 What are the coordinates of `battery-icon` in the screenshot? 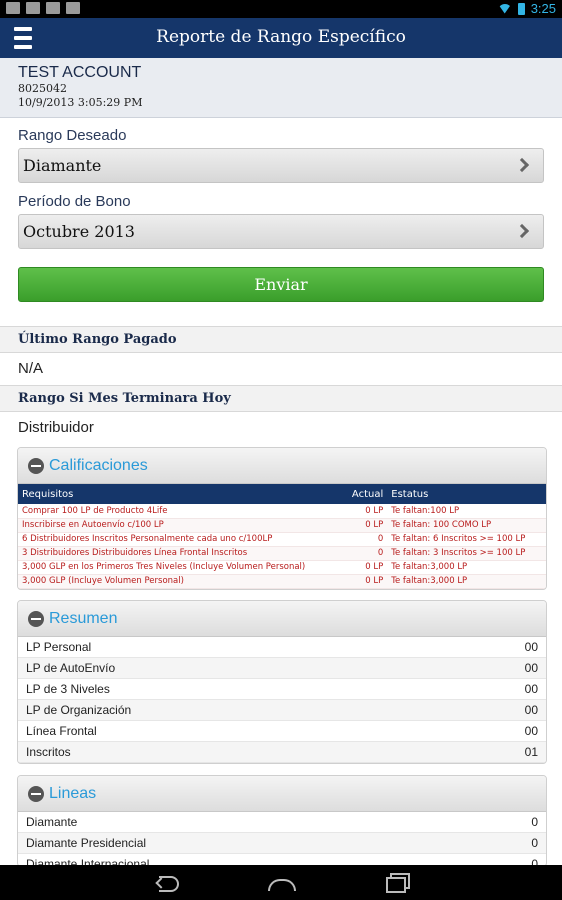 It's located at (521, 8).